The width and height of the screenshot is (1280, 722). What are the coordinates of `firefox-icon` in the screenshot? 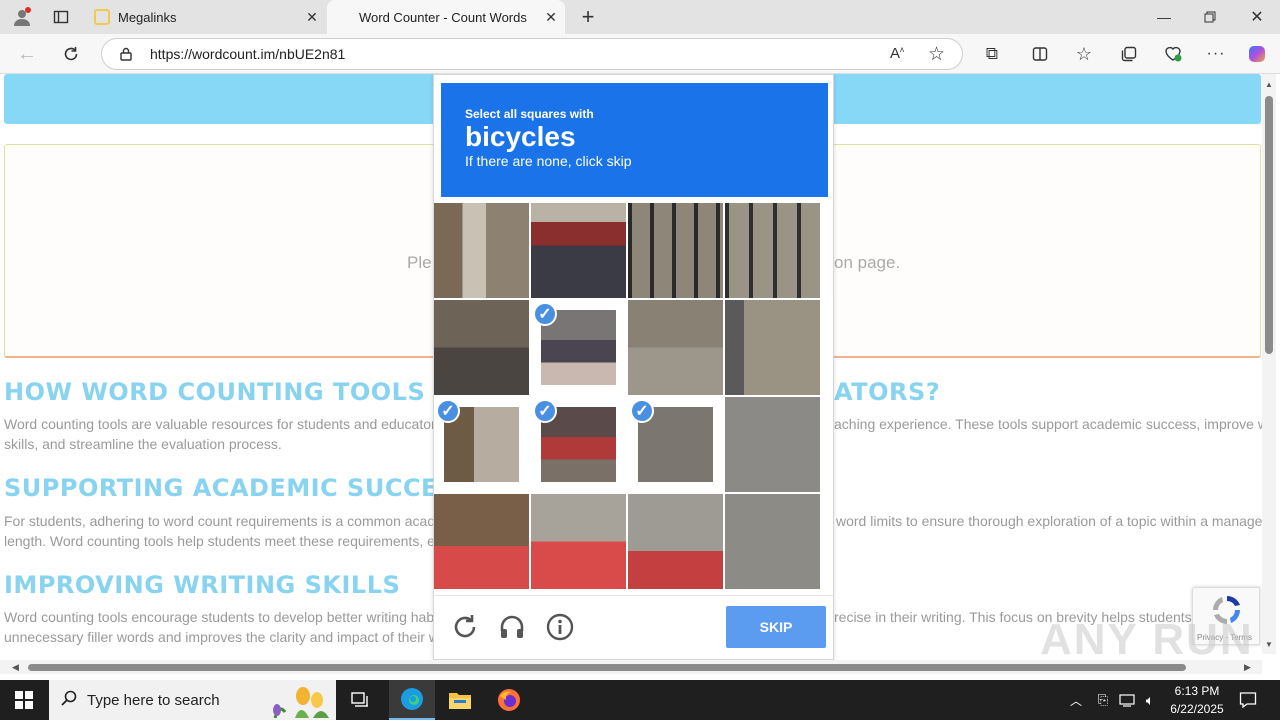 It's located at (509, 700).